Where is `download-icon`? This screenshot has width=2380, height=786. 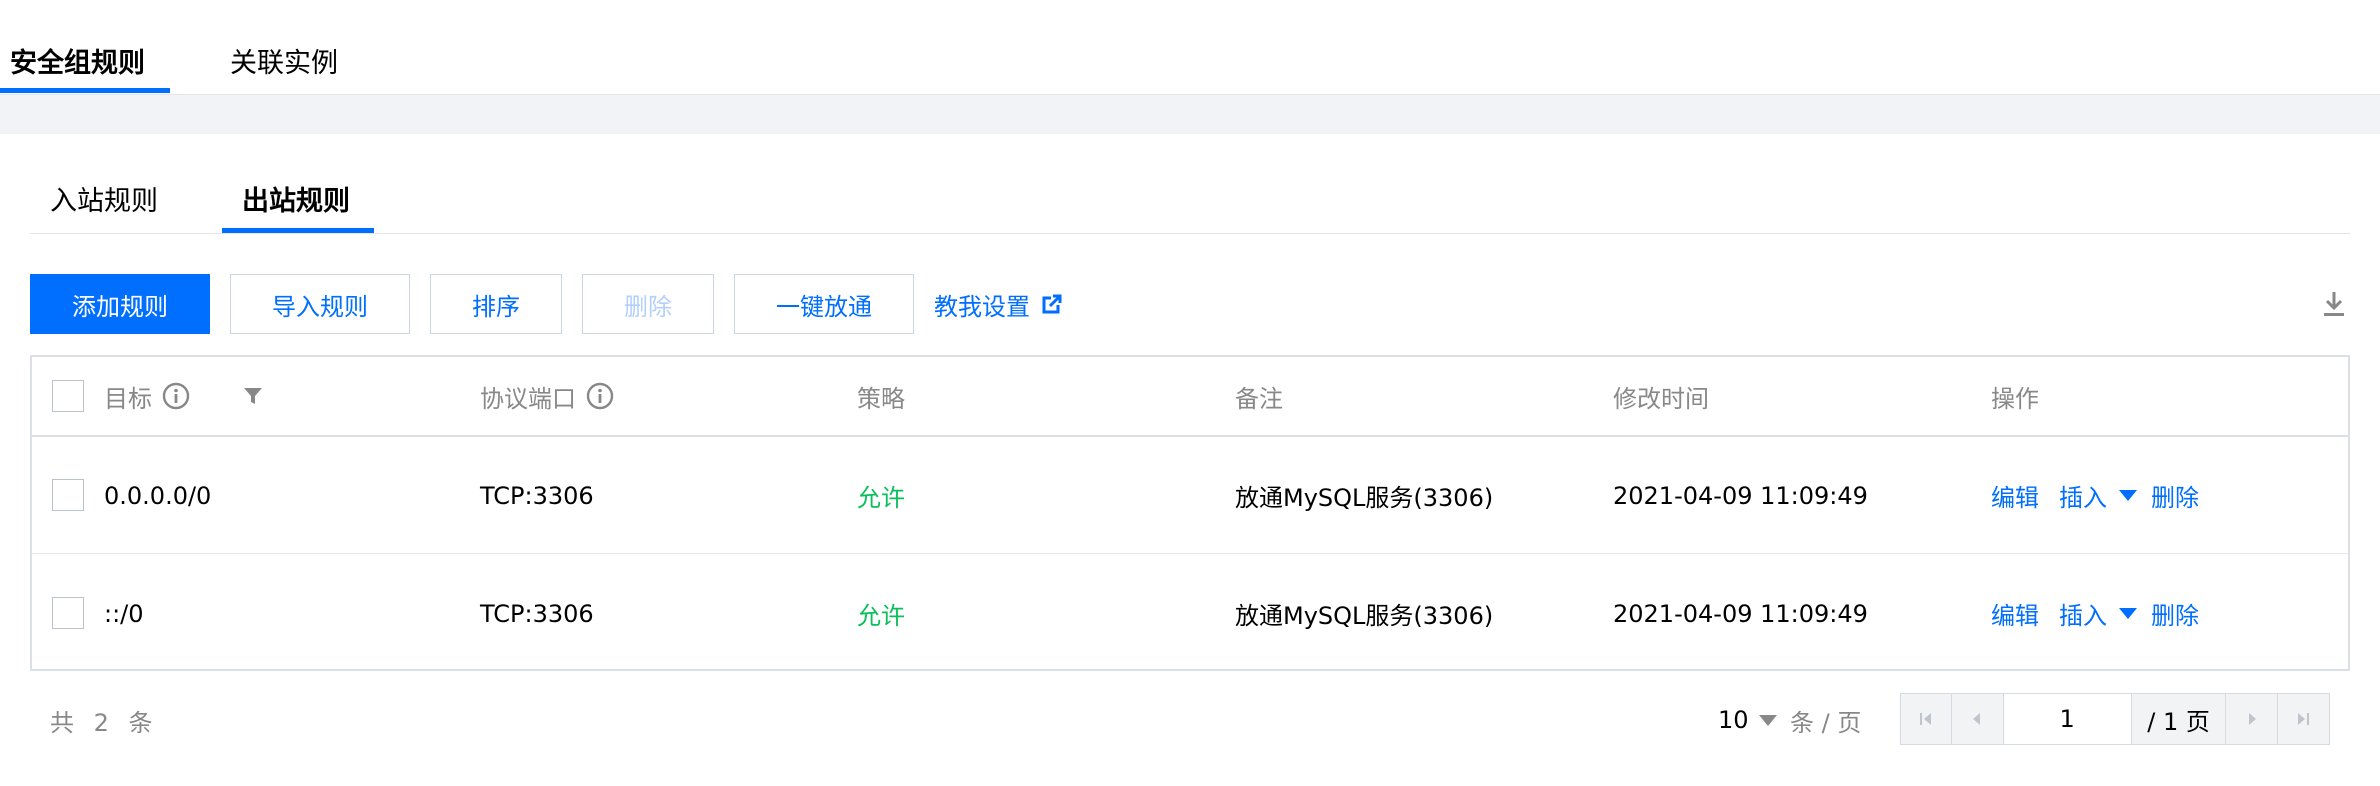 download-icon is located at coordinates (2334, 304).